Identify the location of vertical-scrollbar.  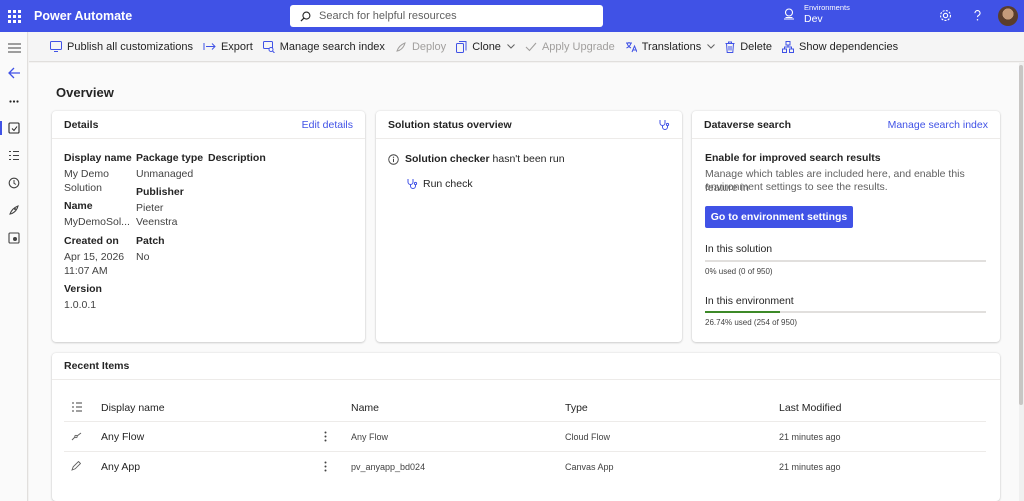
(1021, 282).